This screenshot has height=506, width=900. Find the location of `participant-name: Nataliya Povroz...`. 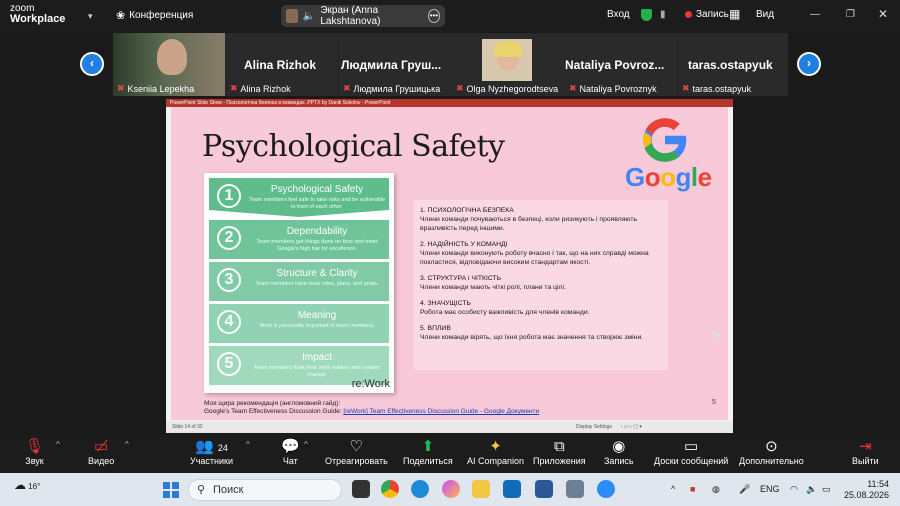

participant-name: Nataliya Povroz... is located at coordinates (615, 65).